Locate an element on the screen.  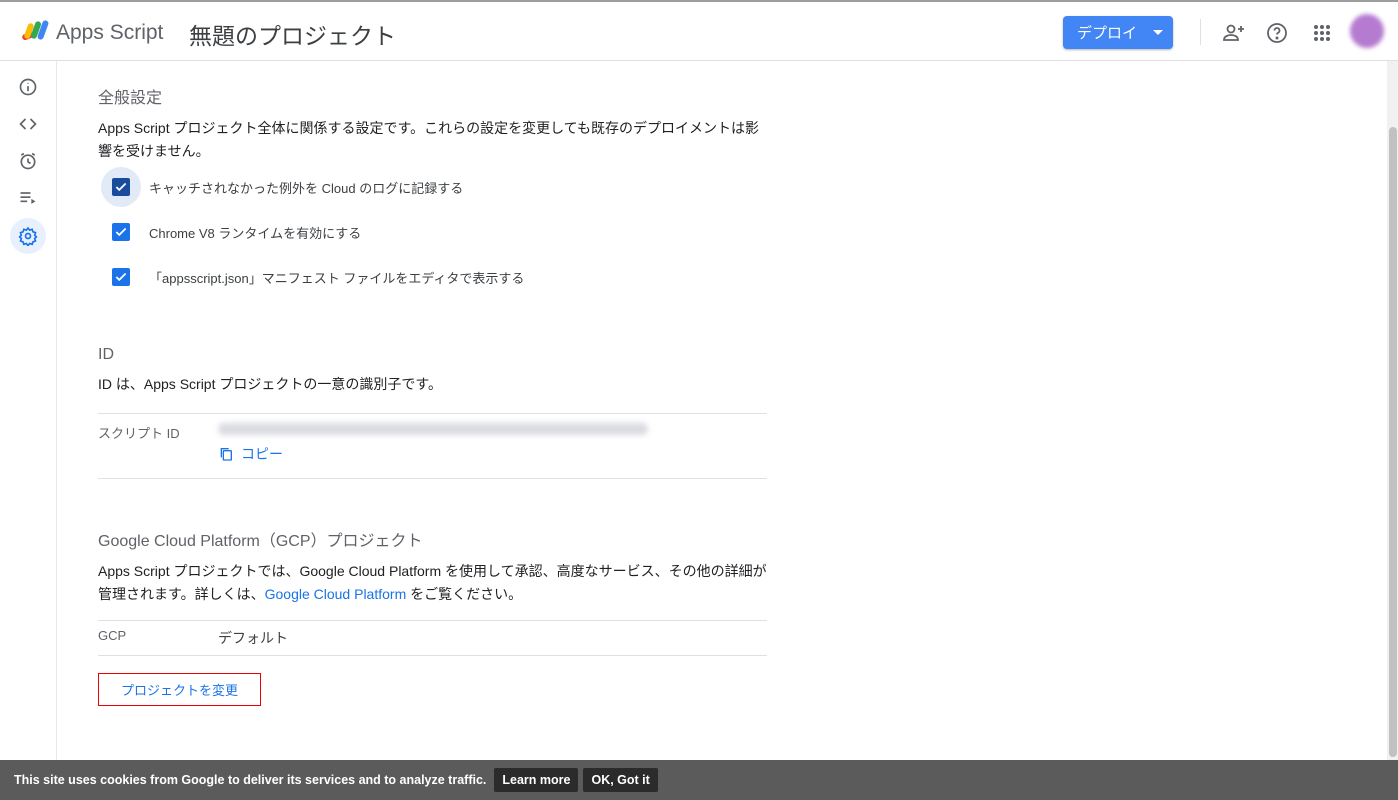
id-title: ID is located at coordinates (106, 354).